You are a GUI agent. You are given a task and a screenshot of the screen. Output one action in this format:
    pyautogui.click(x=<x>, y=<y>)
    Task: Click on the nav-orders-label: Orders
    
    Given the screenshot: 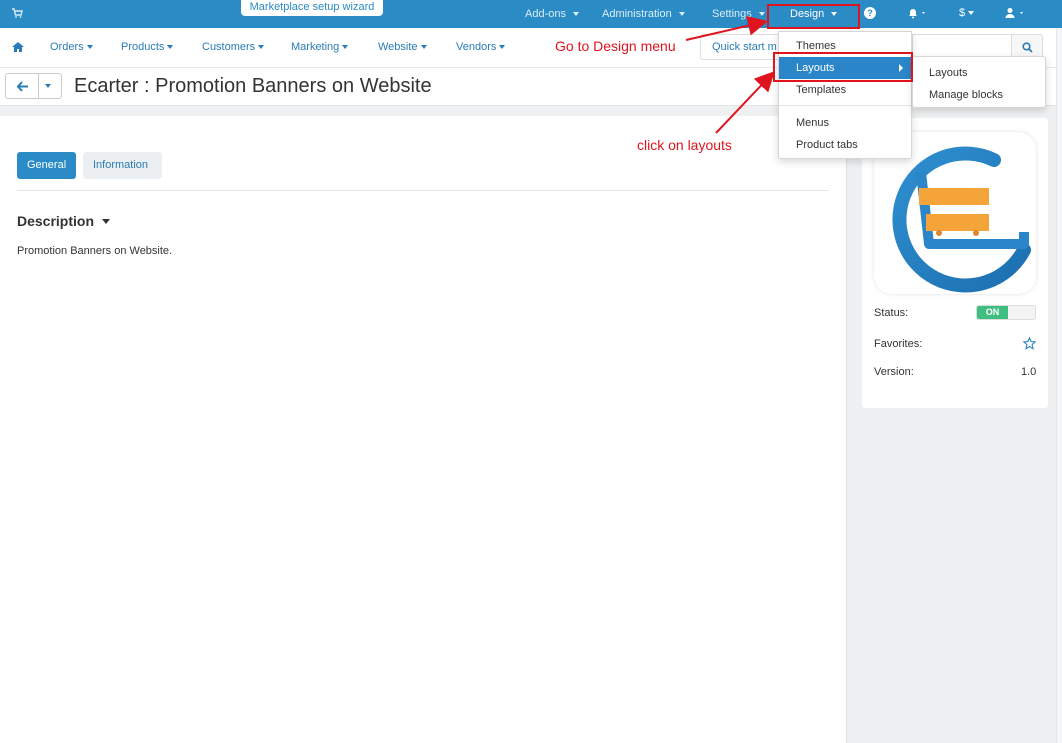 What is the action you would take?
    pyautogui.click(x=67, y=47)
    